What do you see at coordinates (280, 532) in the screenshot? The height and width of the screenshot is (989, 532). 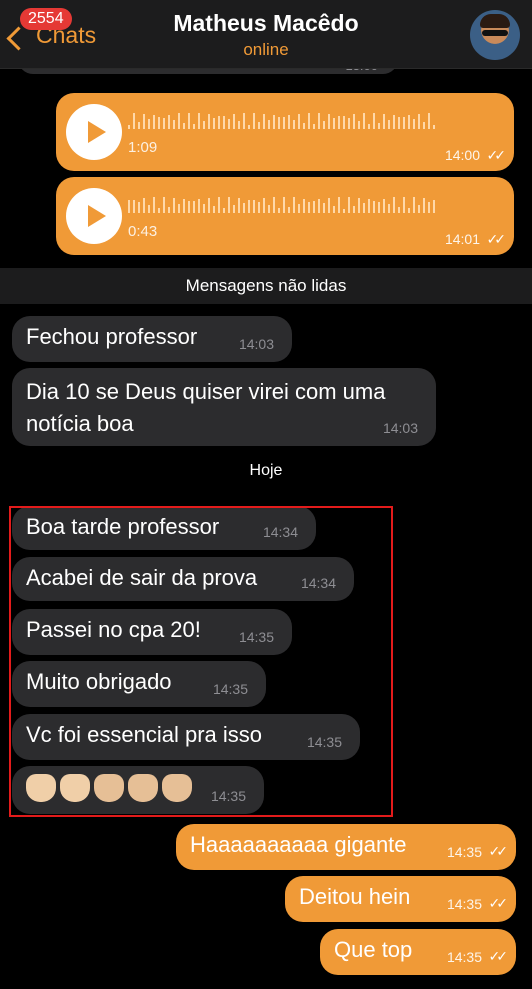 I see `message-time: 14:34` at bounding box center [280, 532].